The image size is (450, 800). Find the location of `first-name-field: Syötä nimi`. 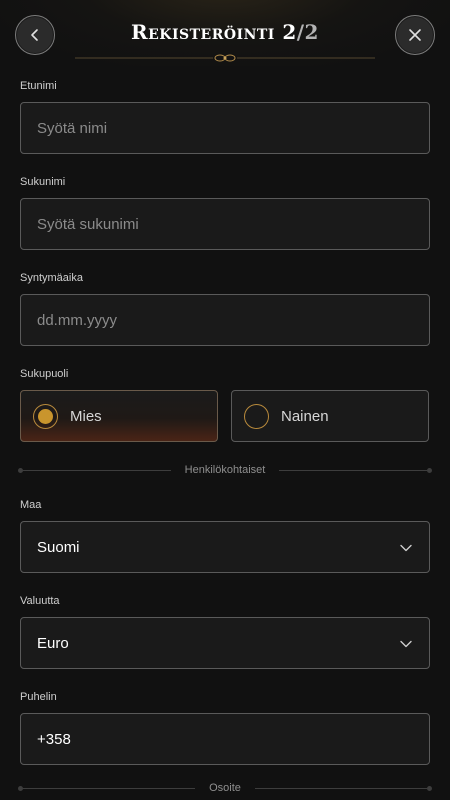

first-name-field: Syötä nimi is located at coordinates (225, 128).